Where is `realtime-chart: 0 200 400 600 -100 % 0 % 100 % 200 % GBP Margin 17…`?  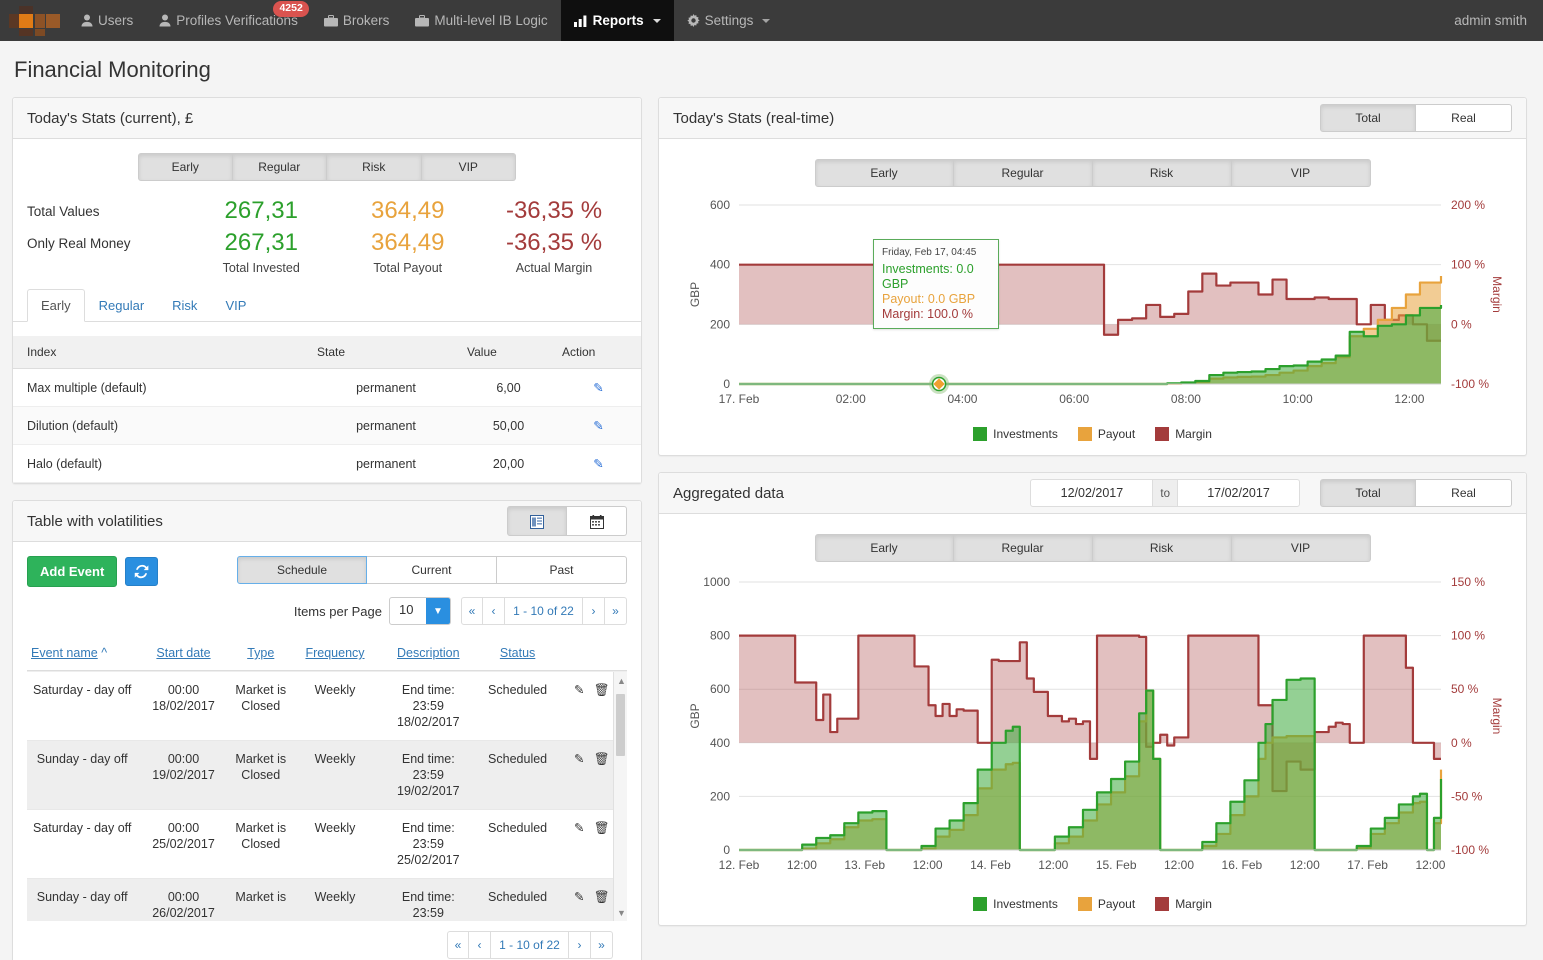 realtime-chart: 0 200 400 600 -100 % 0 % 100 % 200 % GBP Margin 17… is located at coordinates (1092, 308).